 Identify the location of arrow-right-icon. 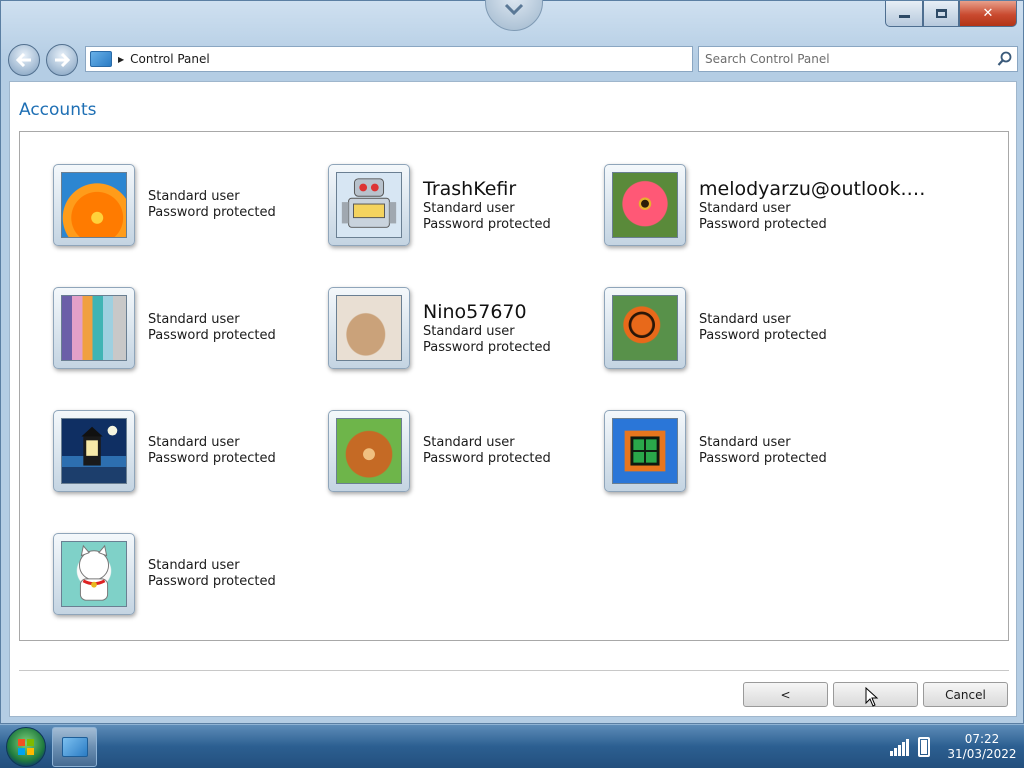
(62, 60).